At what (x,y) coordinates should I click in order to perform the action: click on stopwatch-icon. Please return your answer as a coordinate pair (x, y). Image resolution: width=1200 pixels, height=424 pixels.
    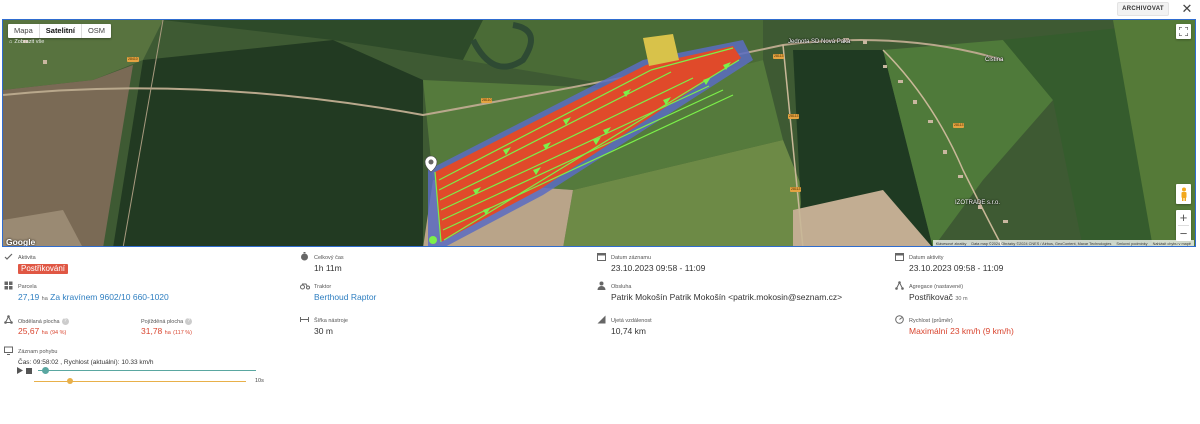
    Looking at the image, I should click on (304, 256).